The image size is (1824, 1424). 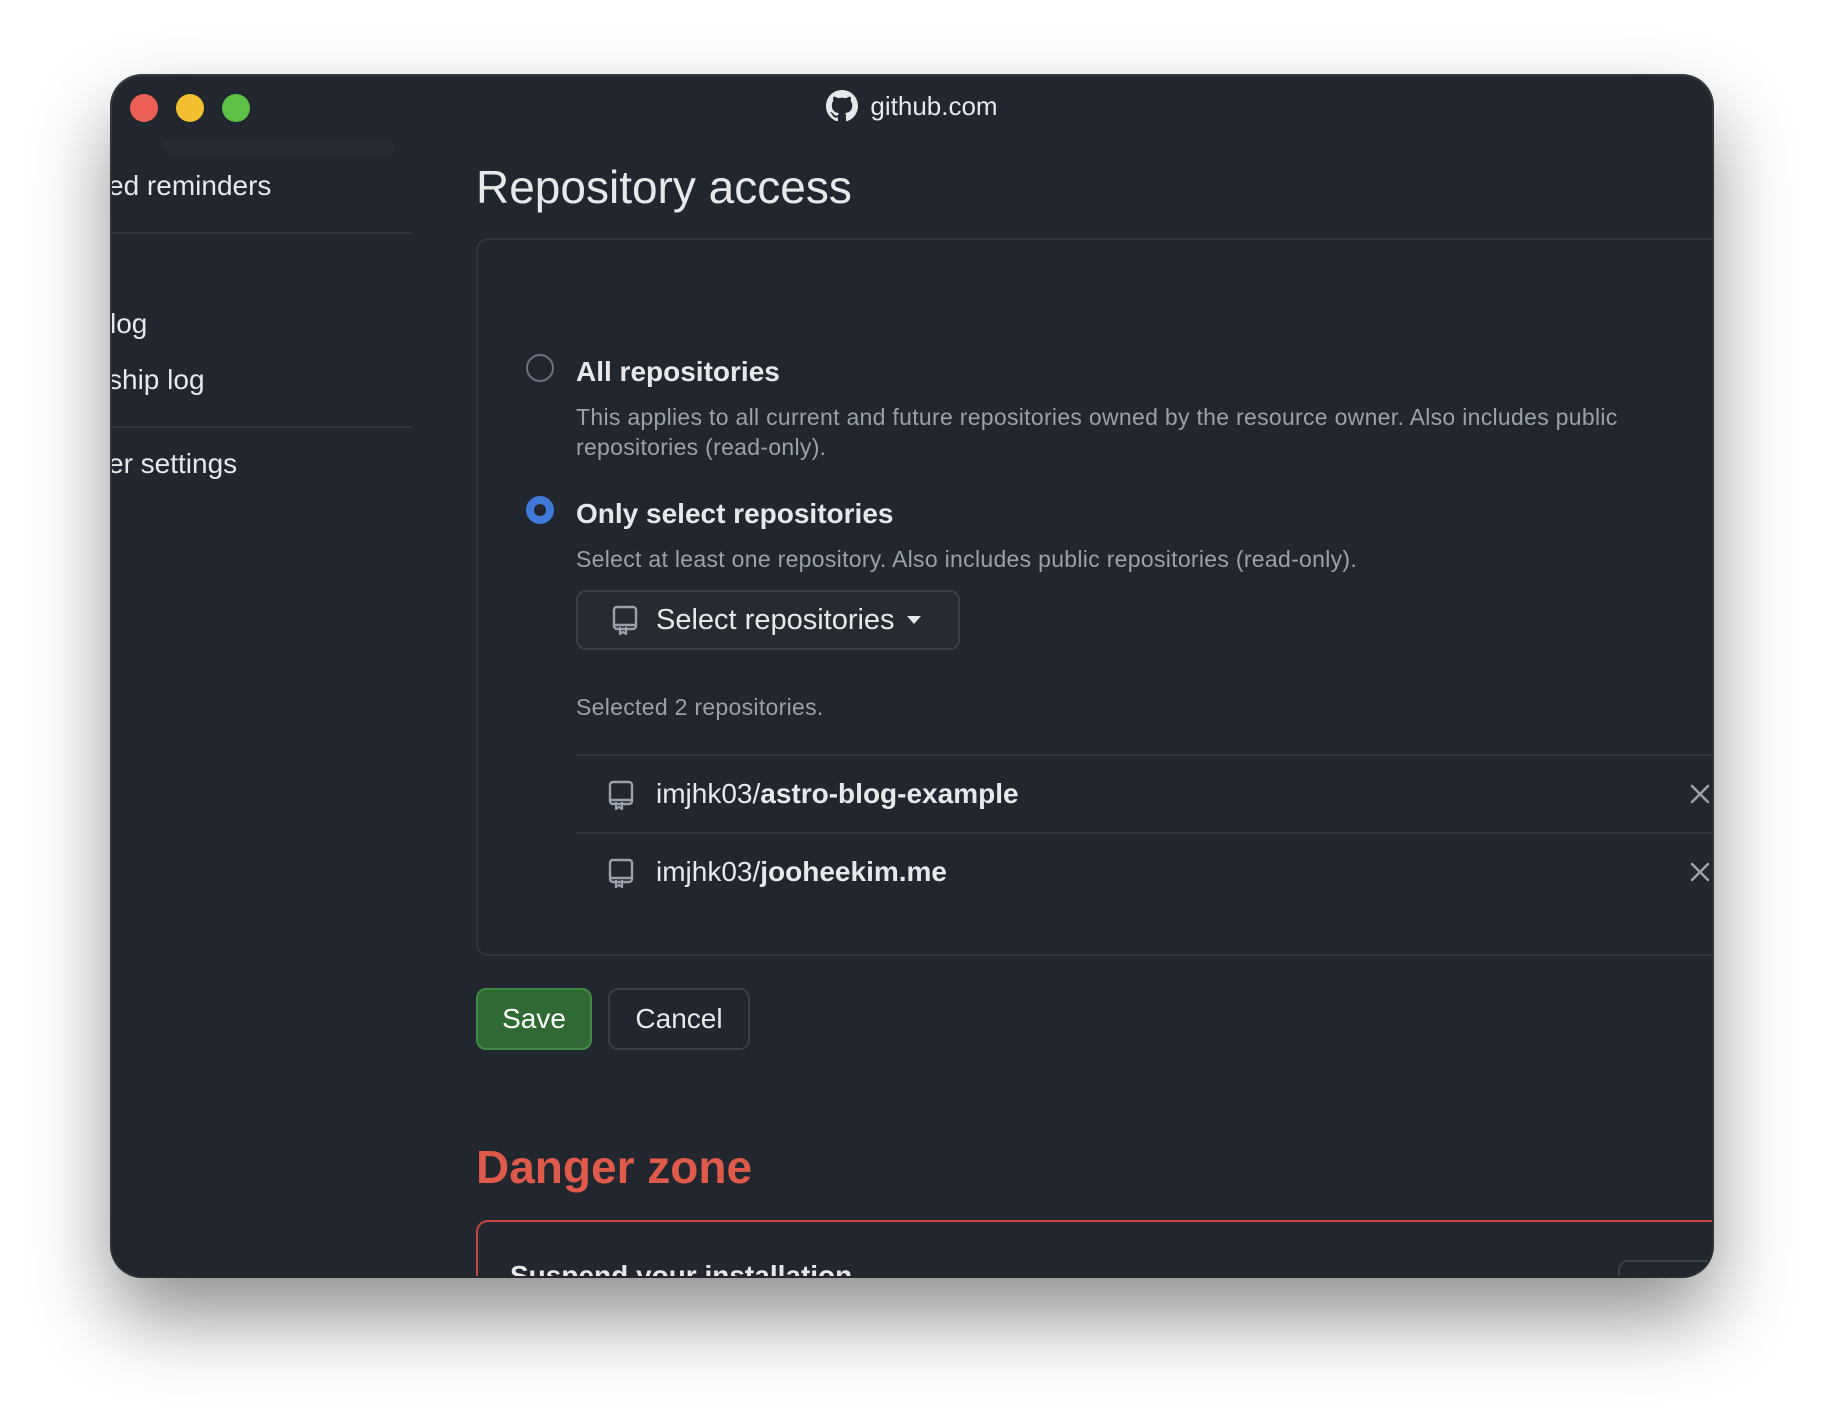 What do you see at coordinates (1144, 793) in the screenshot?
I see `list-item: imjhk03/astro-blog-example` at bounding box center [1144, 793].